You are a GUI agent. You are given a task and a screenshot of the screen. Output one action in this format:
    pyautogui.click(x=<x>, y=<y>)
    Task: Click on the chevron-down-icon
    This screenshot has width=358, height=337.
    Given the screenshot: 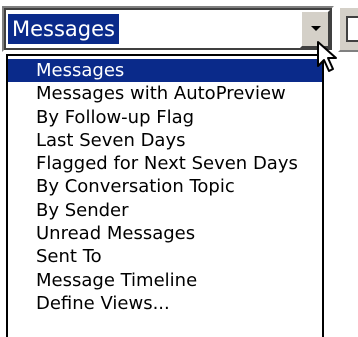 What is the action you would take?
    pyautogui.click(x=316, y=28)
    